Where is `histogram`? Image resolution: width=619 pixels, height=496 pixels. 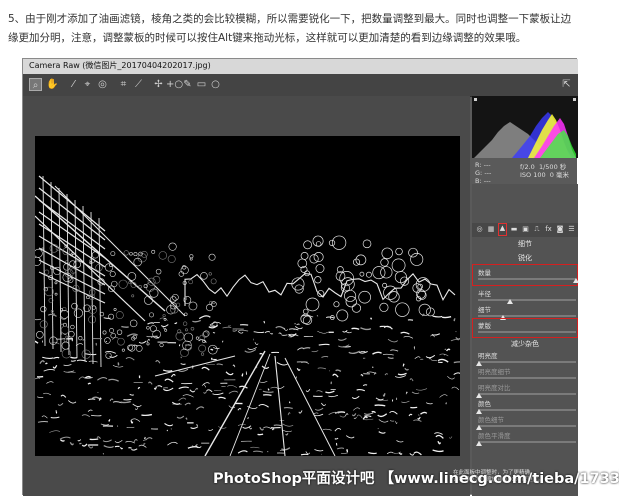
histogram is located at coordinates (525, 127).